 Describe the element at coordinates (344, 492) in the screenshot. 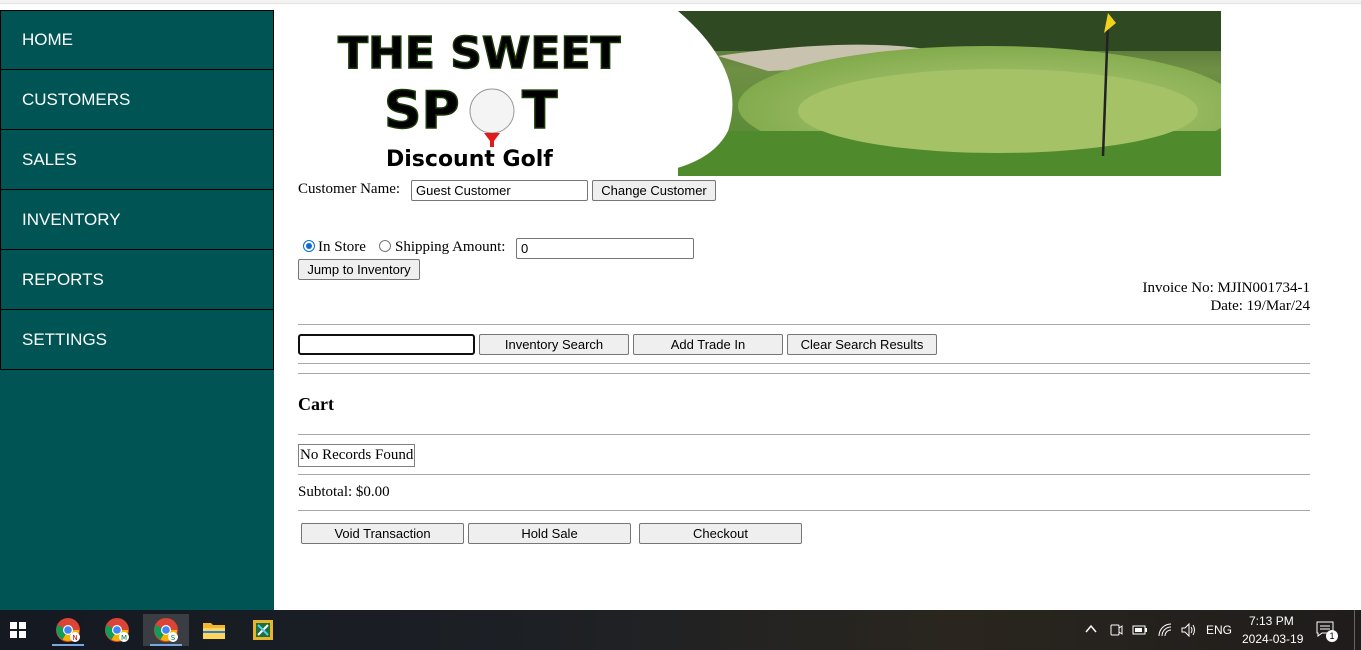

I see `cart-subtotal: Subtotal: $0.00` at that location.